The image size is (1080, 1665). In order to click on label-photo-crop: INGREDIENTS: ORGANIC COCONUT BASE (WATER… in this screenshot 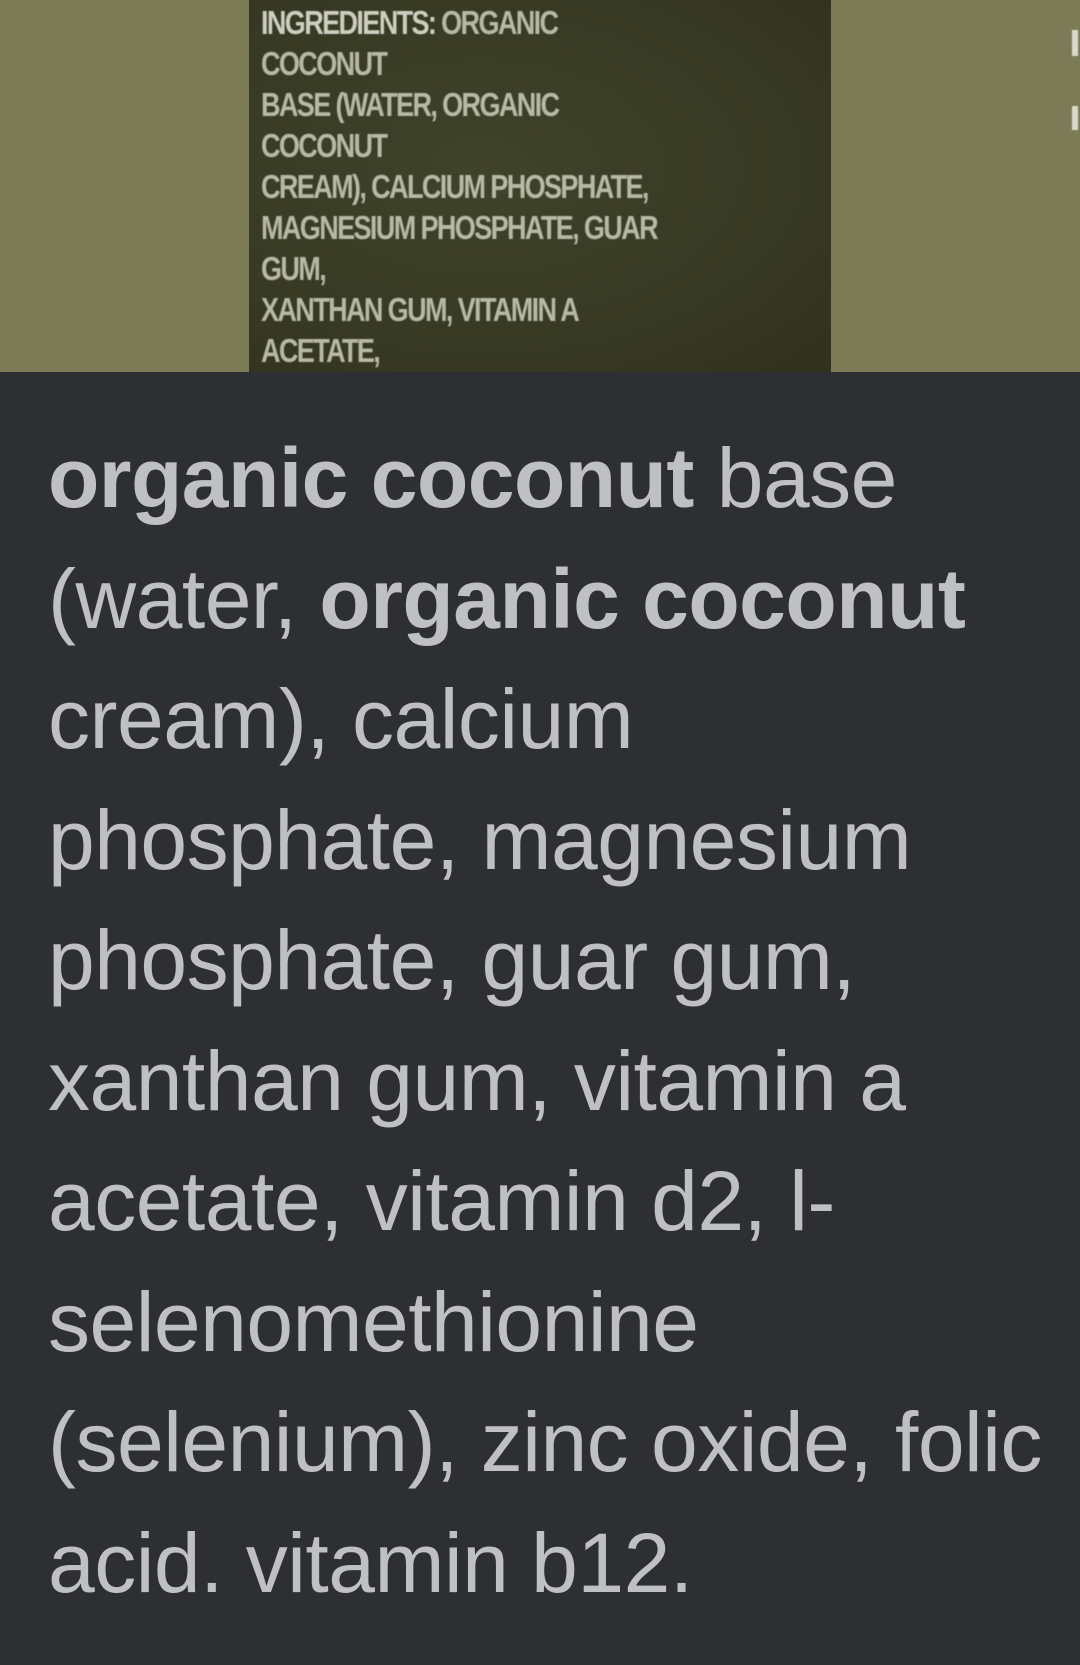, I will do `click(540, 186)`.